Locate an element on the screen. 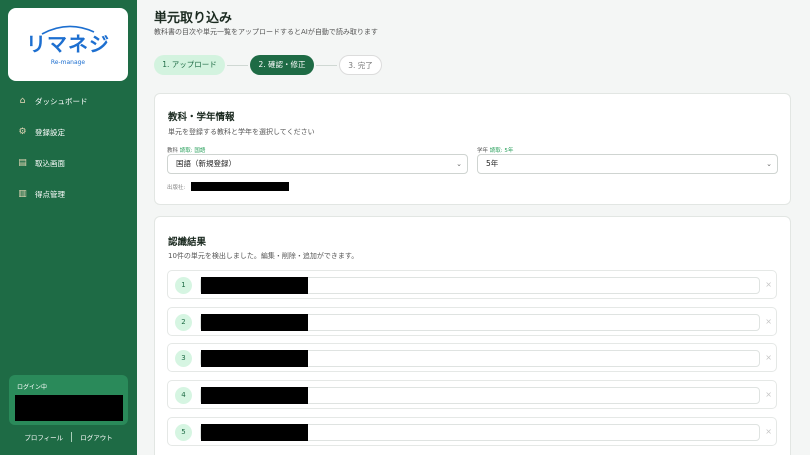 The width and height of the screenshot is (810, 455). sidebar-item-label: 得点管理 is located at coordinates (50, 194).